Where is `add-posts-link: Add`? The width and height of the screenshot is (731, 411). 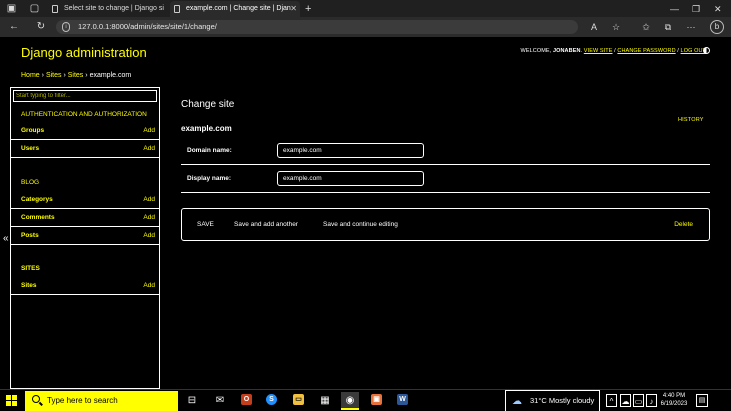 add-posts-link: Add is located at coordinates (149, 235).